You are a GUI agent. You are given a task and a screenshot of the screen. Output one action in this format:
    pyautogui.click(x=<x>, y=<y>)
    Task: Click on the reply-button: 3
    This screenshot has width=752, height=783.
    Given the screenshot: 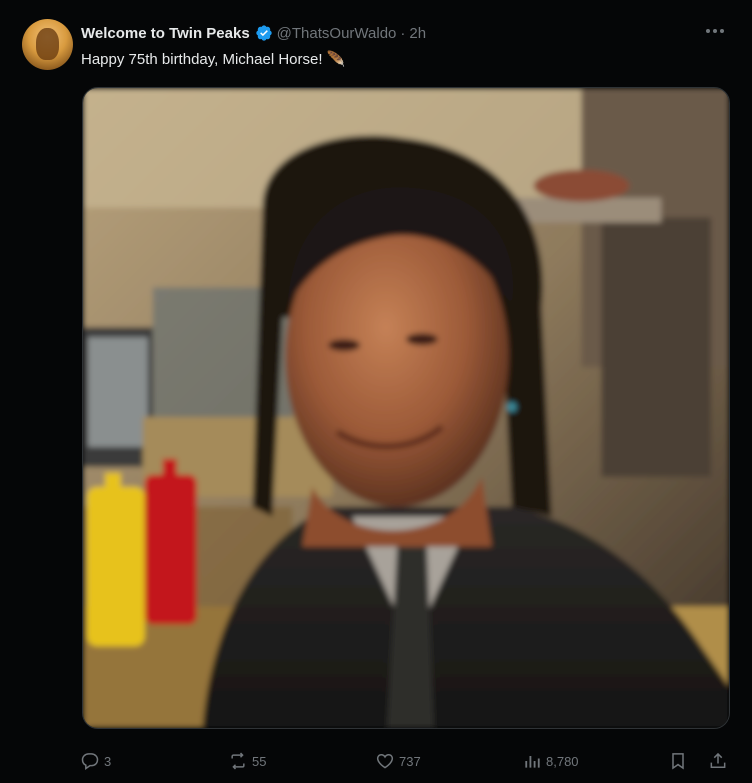 What is the action you would take?
    pyautogui.click(x=95, y=761)
    